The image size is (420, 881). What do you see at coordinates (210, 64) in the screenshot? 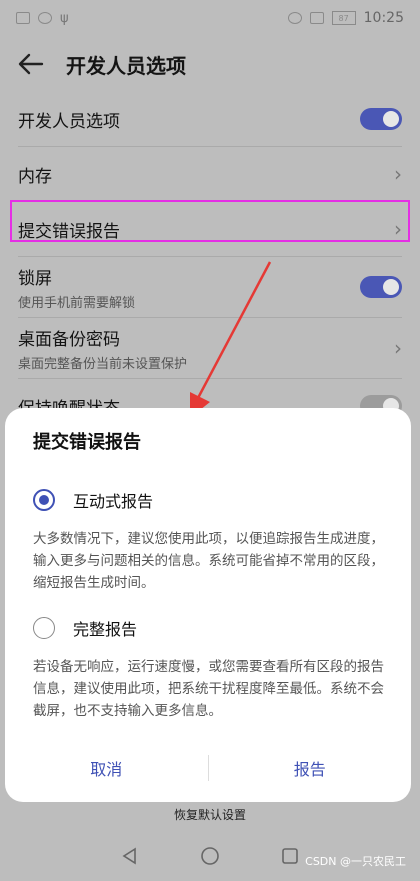
I see `app-header: 开发人员选项` at bounding box center [210, 64].